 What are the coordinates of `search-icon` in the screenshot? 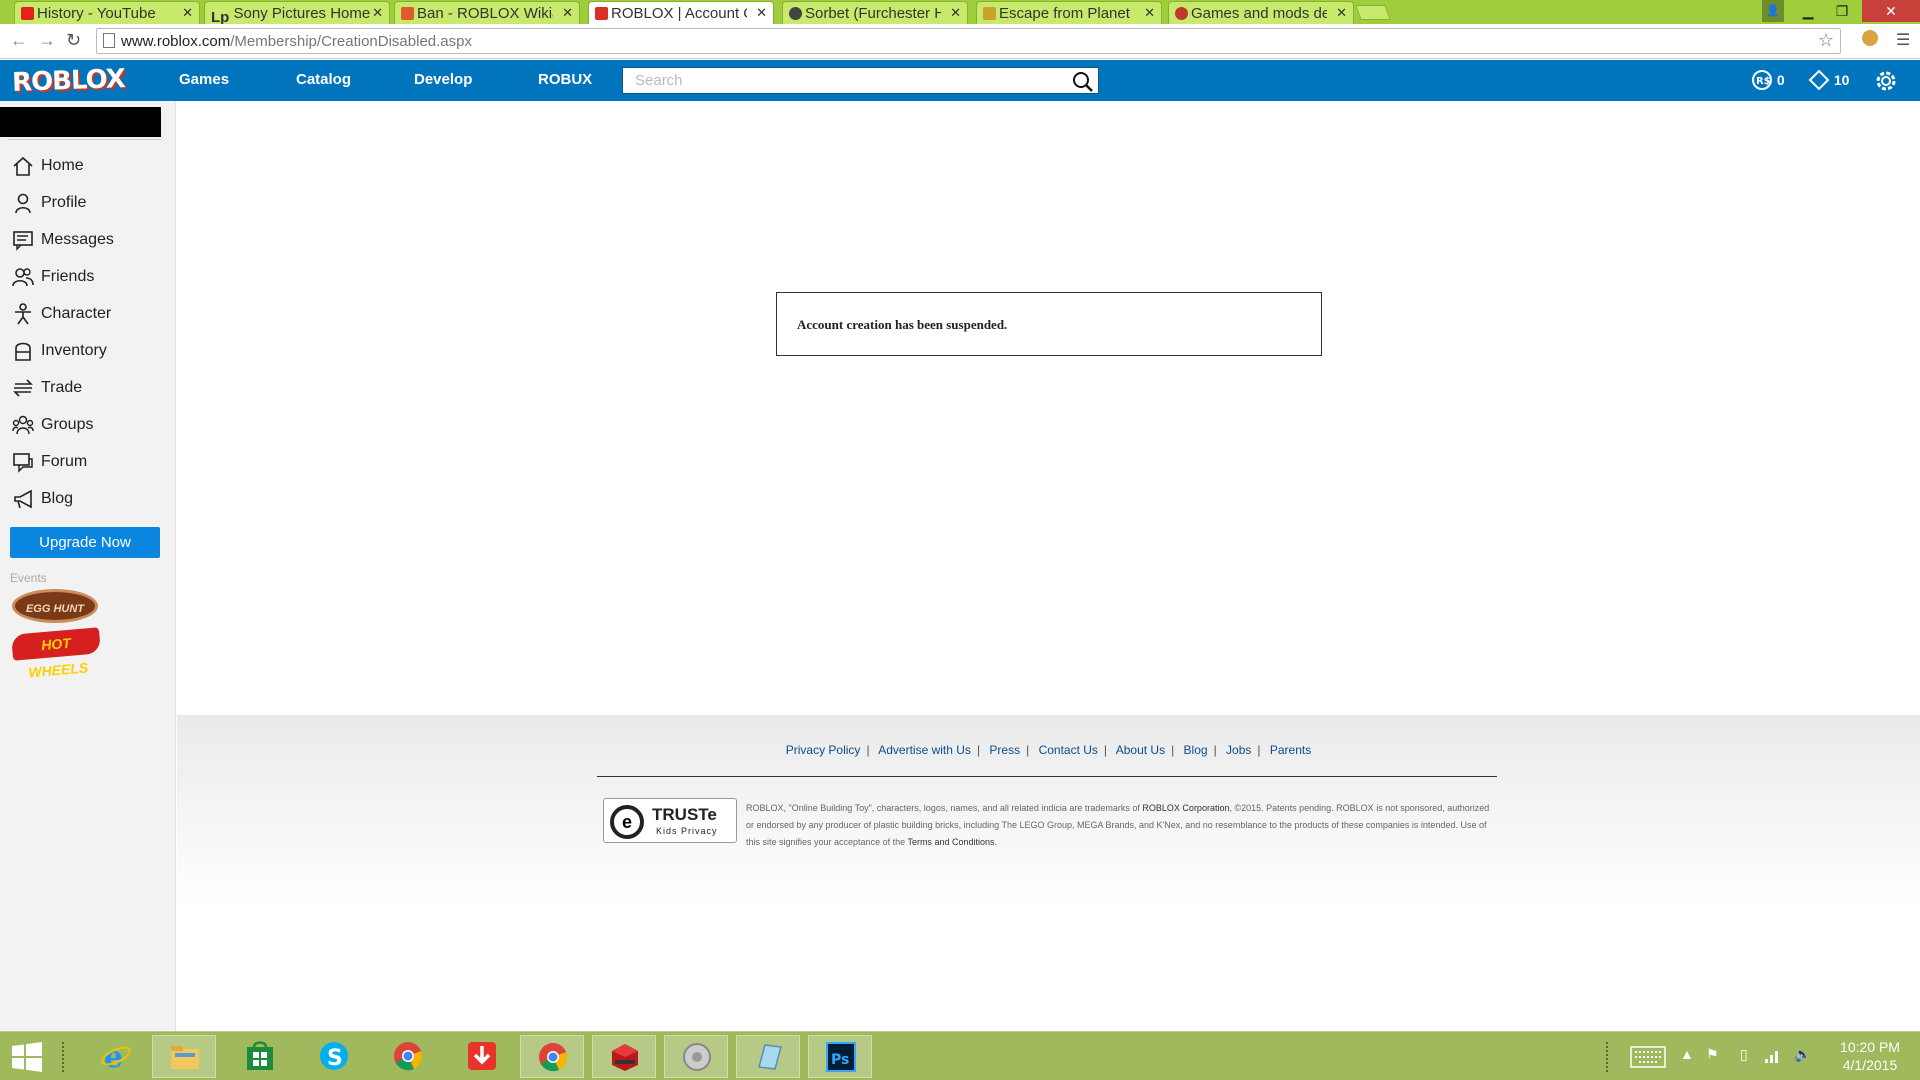 It's located at (1083, 82).